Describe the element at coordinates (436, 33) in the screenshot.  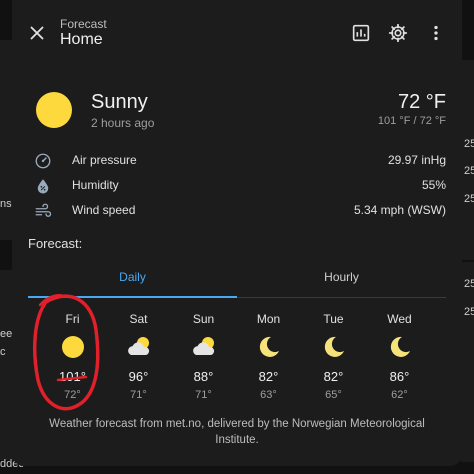
I see `more-vert-icon` at that location.